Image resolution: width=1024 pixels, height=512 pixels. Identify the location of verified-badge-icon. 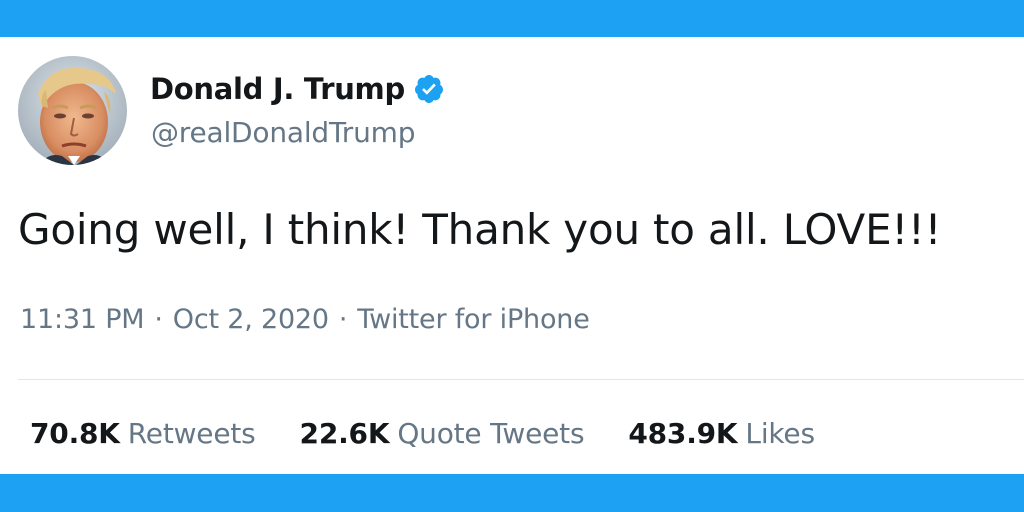
(428, 89).